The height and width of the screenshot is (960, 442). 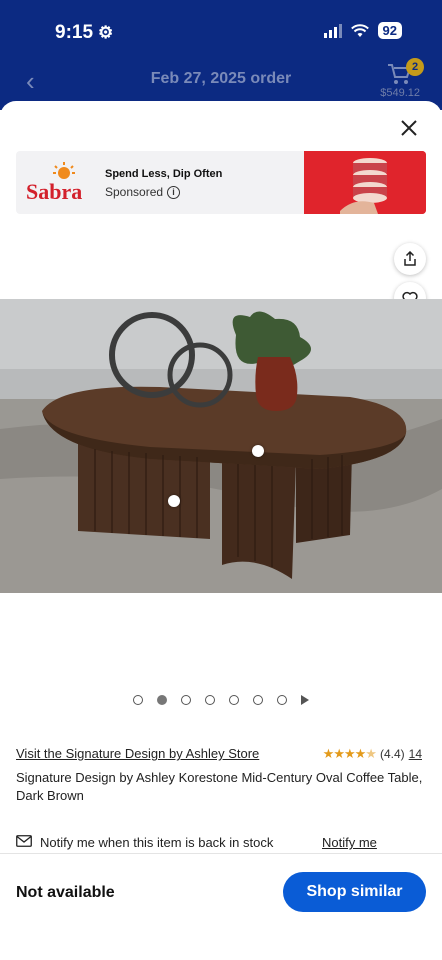 What do you see at coordinates (349, 842) in the screenshot?
I see `notify-me-link: Notify me` at bounding box center [349, 842].